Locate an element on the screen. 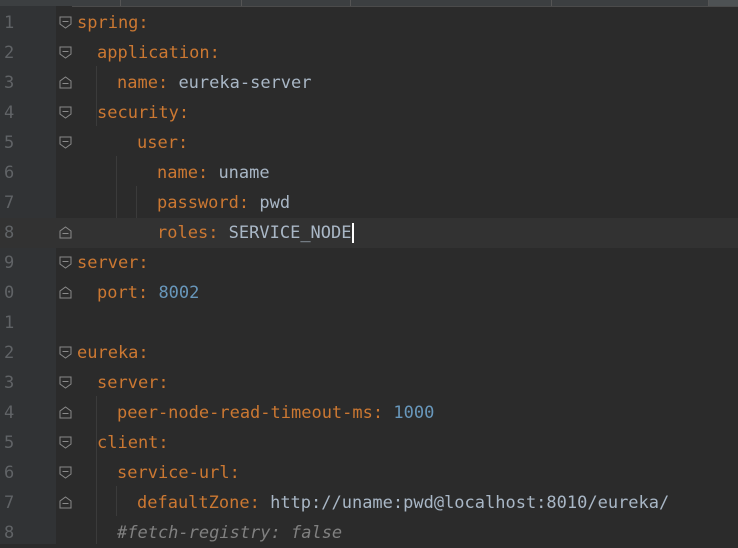 Image resolution: width=738 pixels, height=548 pixels. line-number: 9 is located at coordinates (9, 263).